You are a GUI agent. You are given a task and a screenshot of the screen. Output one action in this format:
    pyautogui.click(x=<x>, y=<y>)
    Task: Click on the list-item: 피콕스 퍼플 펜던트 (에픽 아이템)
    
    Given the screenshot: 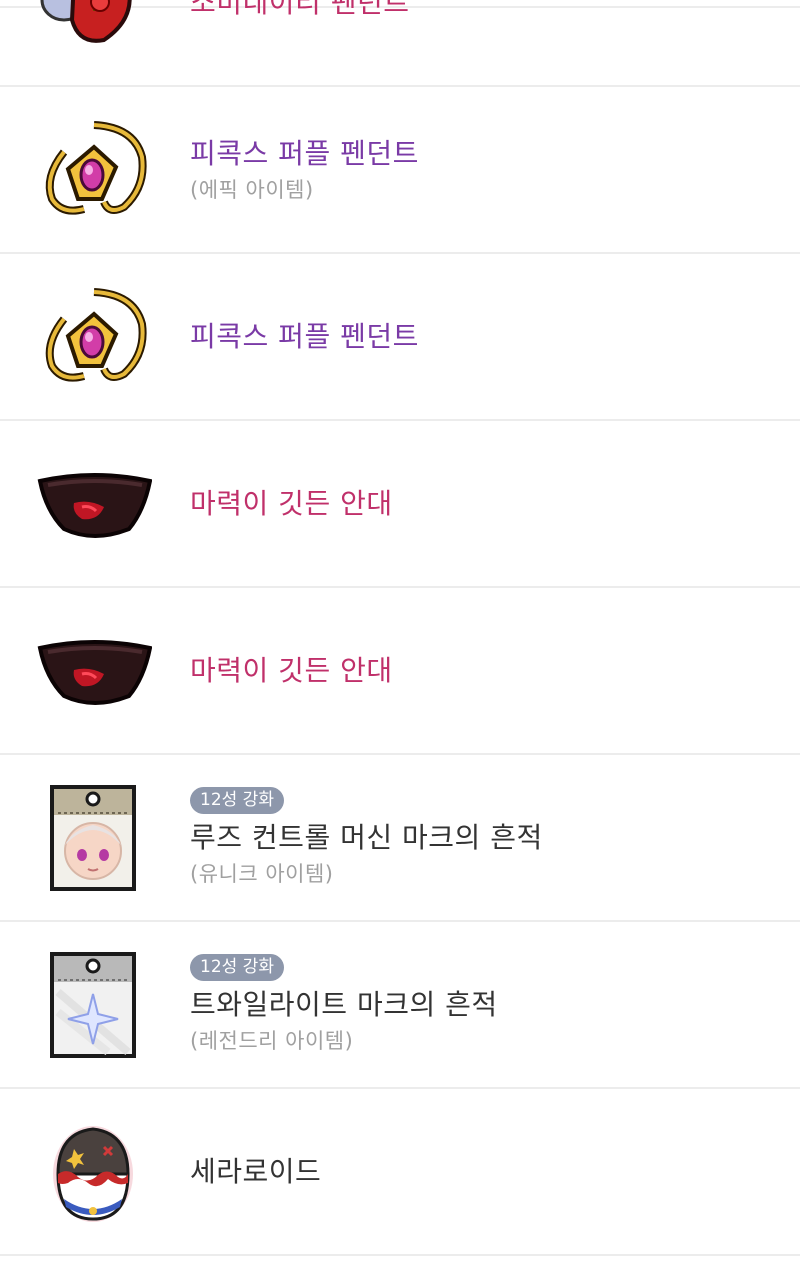 What is the action you would take?
    pyautogui.click(x=400, y=170)
    